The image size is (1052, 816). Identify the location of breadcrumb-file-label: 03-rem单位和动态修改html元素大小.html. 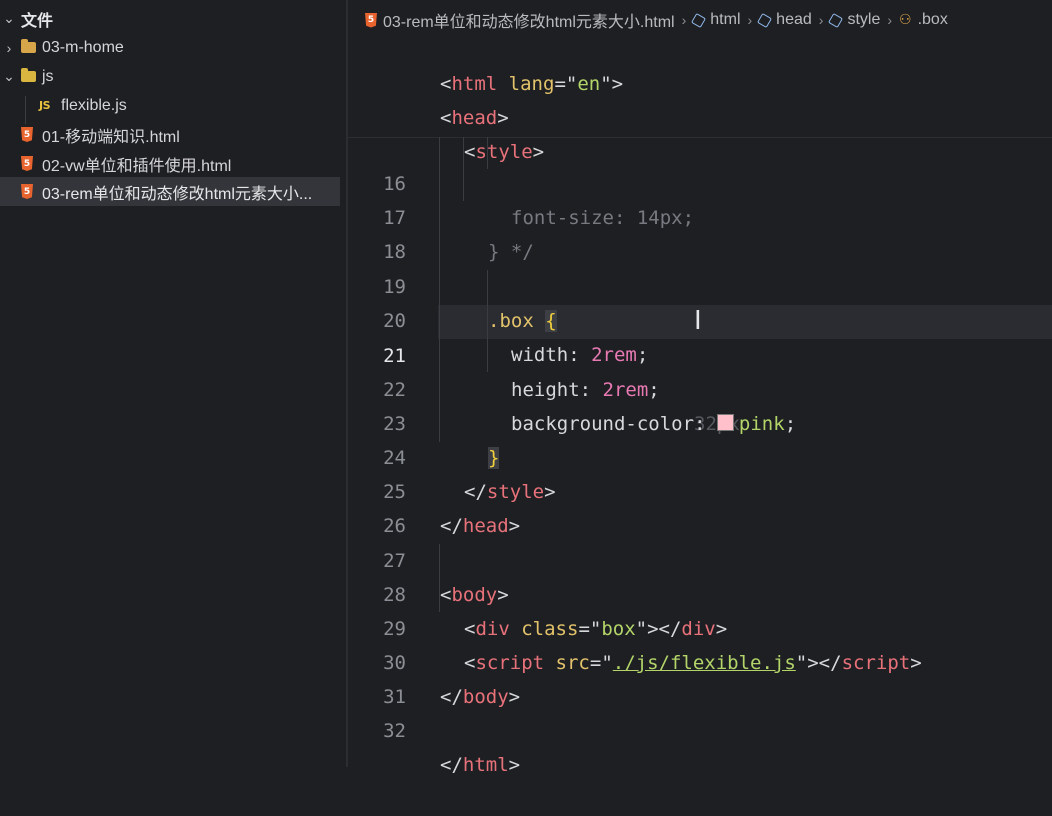
(529, 22).